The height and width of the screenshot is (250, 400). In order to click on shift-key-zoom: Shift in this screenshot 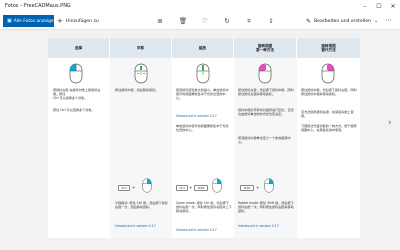, I will do `click(201, 188)`.